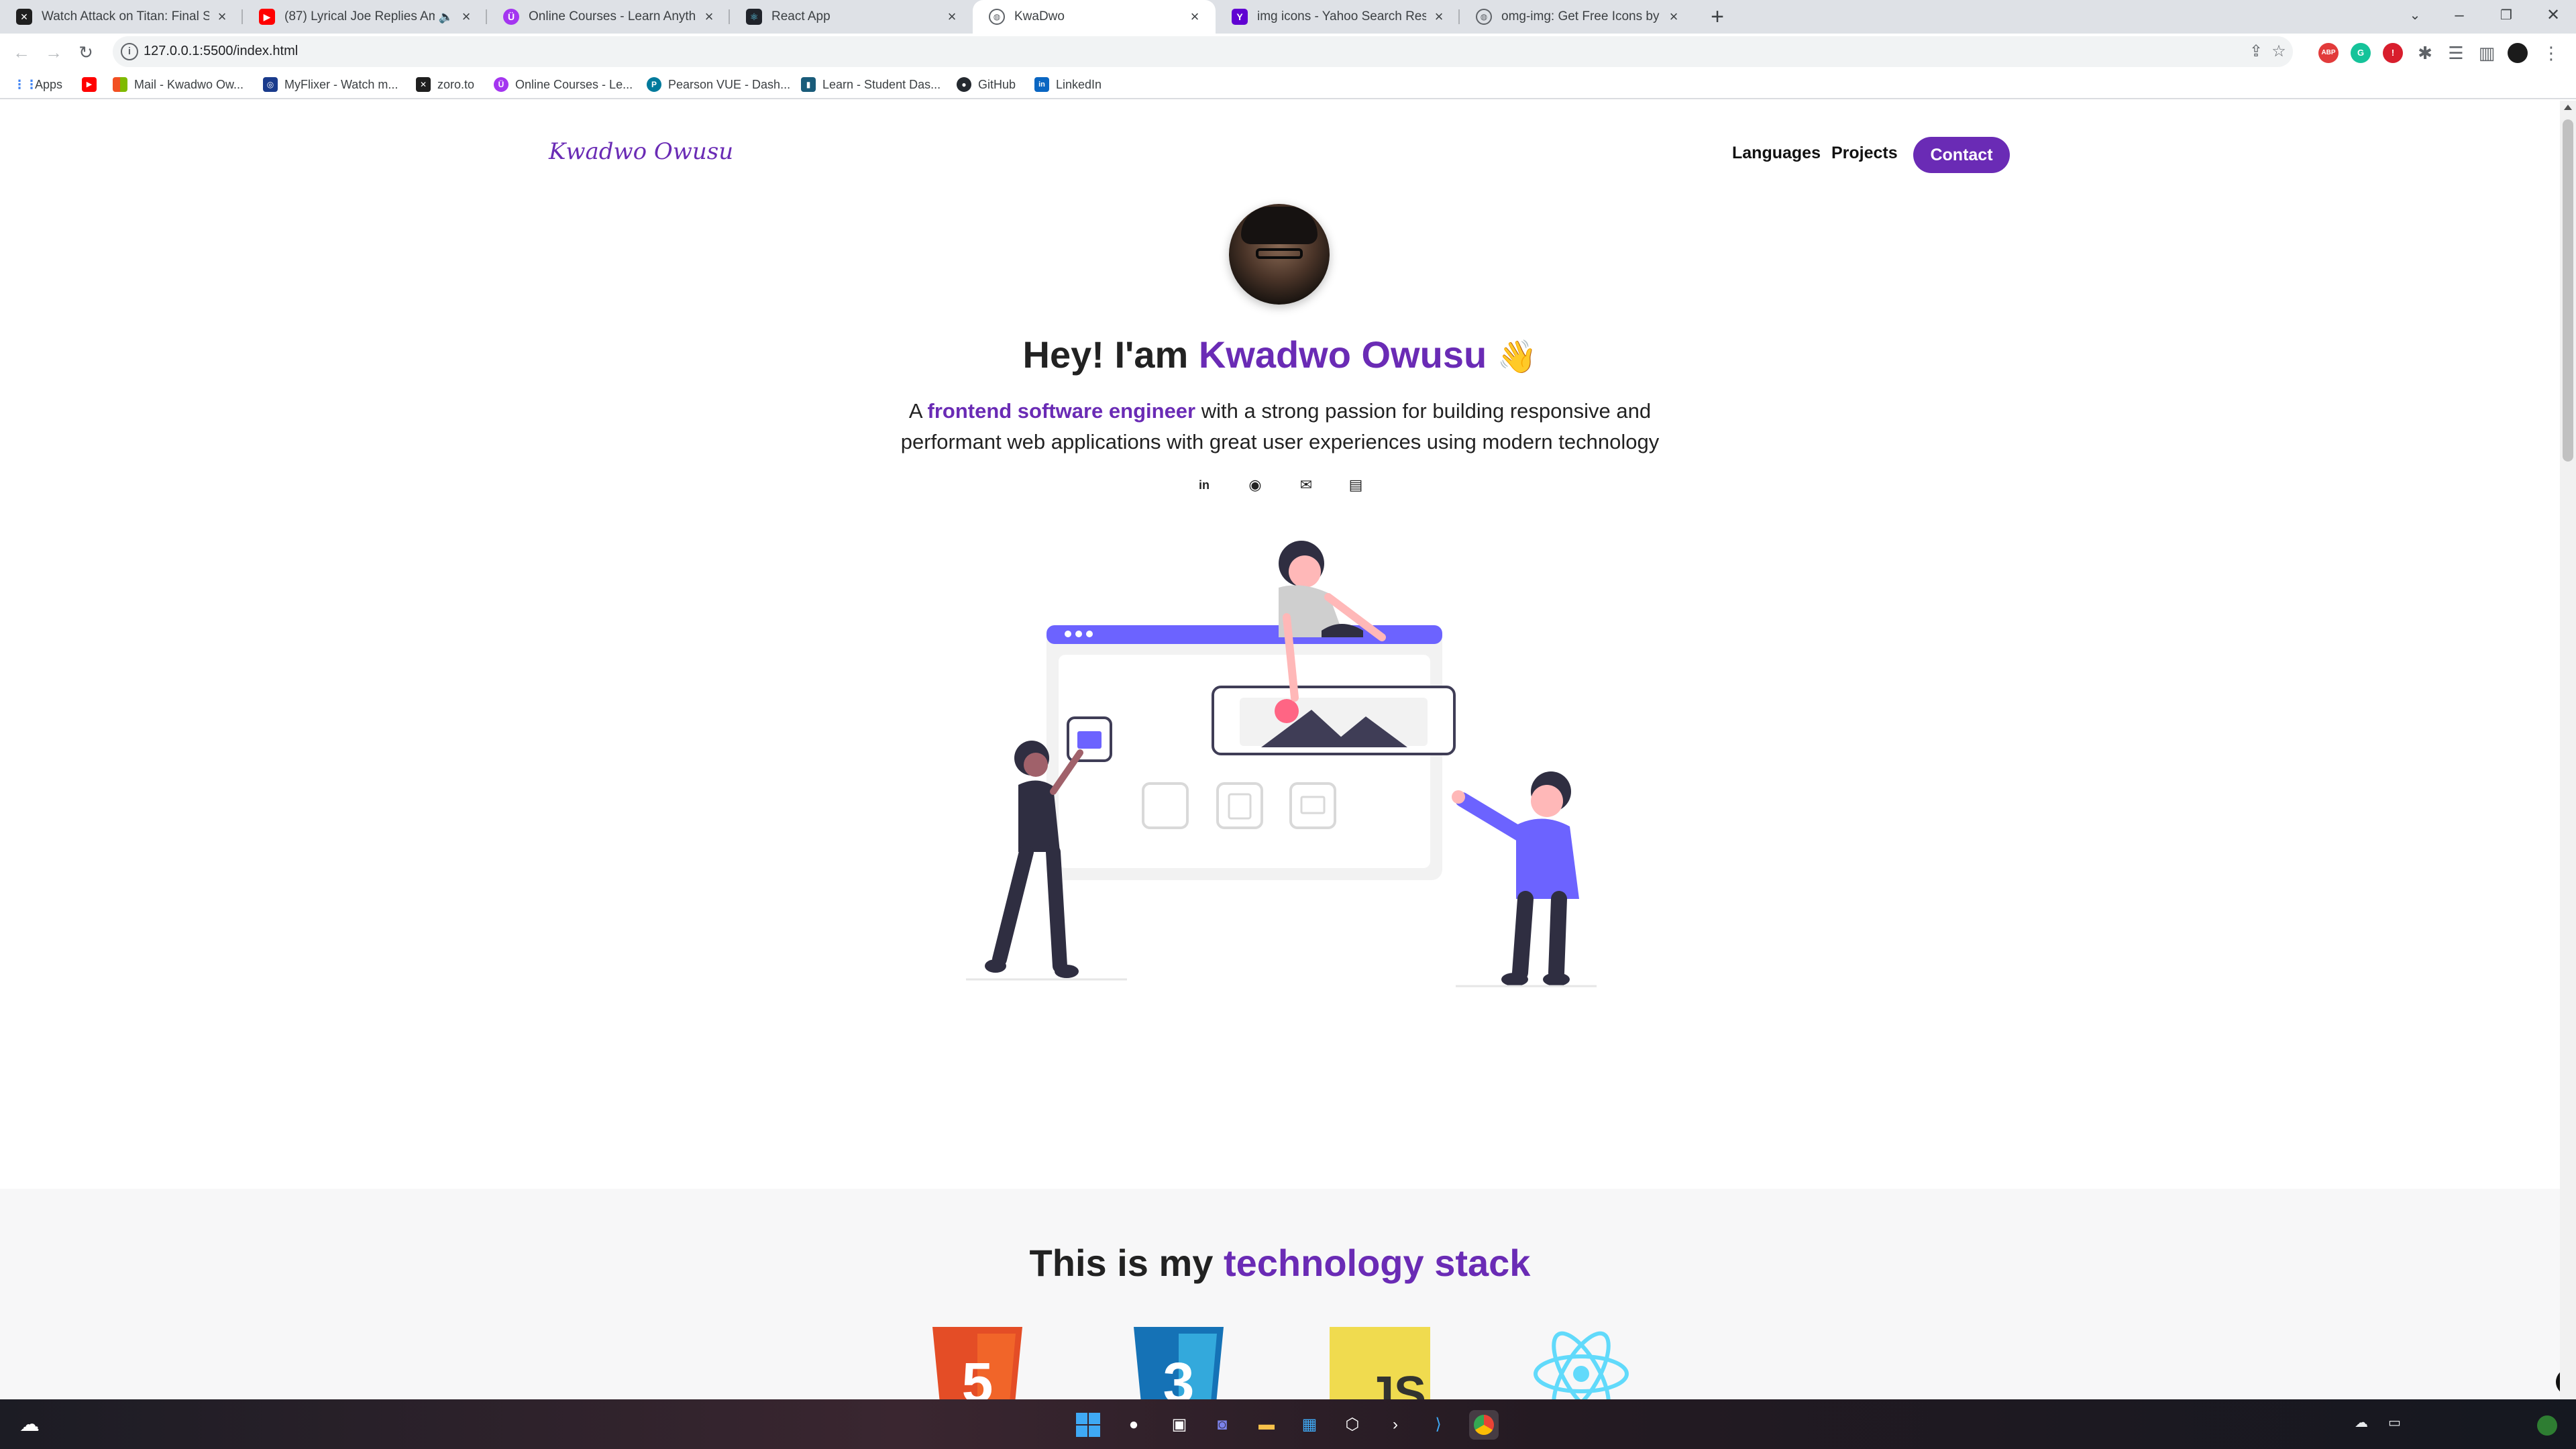  Describe the element at coordinates (997, 84) in the screenshot. I see `bookmark-label: GitHub` at that location.